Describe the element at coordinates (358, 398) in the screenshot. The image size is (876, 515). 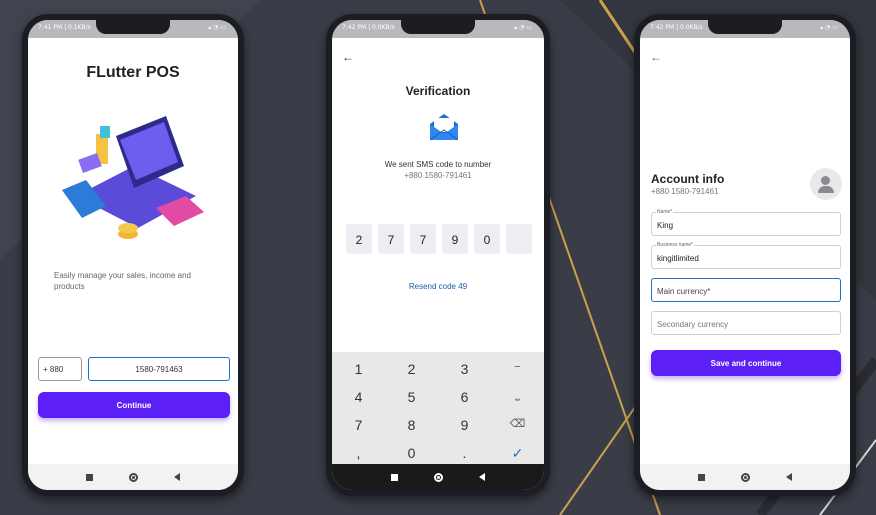
I see `key-4: 4` at that location.